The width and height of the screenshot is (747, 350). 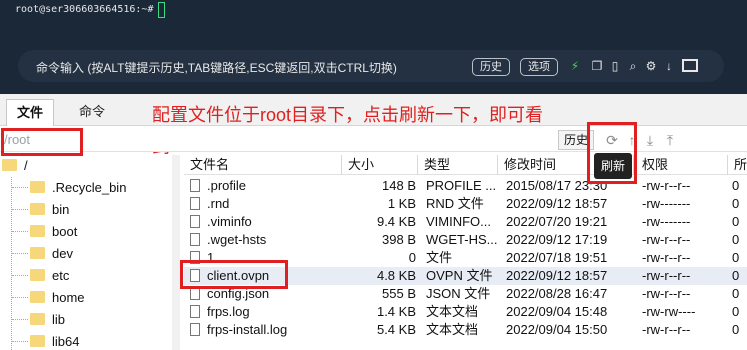 I want to click on highlight-path-box, so click(x=42, y=142).